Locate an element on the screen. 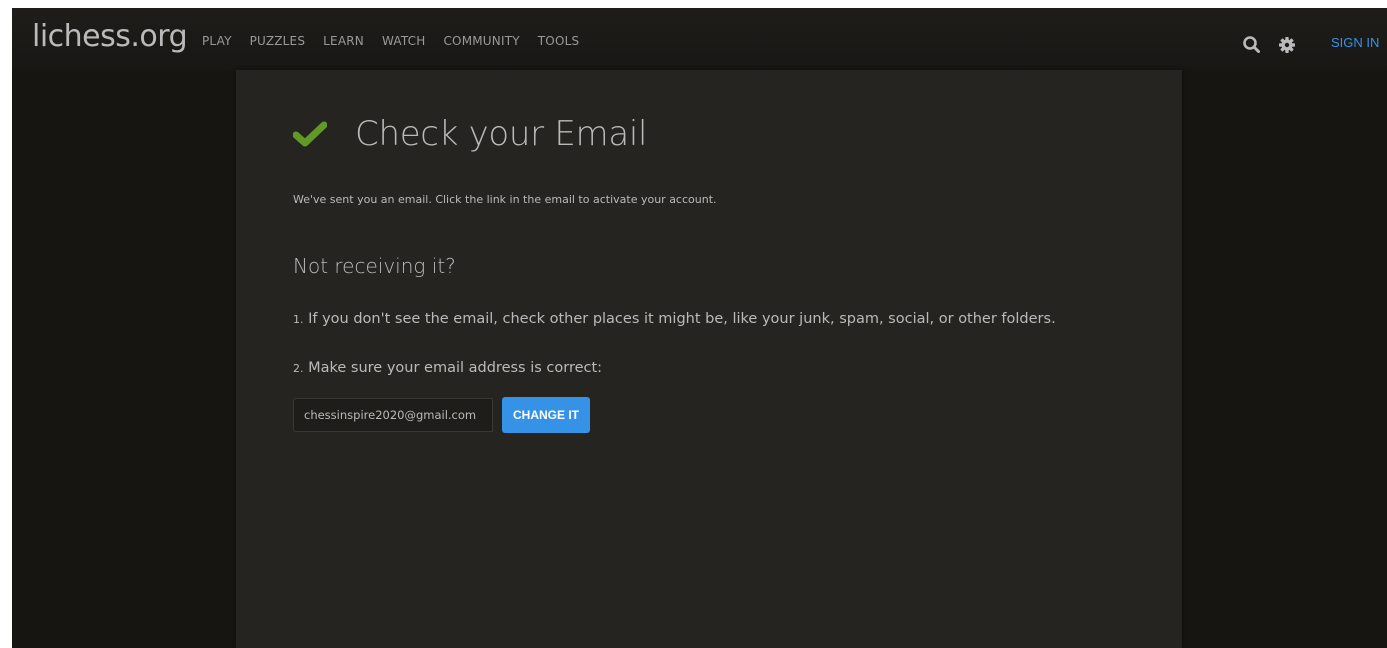 The image size is (1387, 648). step-2-number: 2. is located at coordinates (298, 368).